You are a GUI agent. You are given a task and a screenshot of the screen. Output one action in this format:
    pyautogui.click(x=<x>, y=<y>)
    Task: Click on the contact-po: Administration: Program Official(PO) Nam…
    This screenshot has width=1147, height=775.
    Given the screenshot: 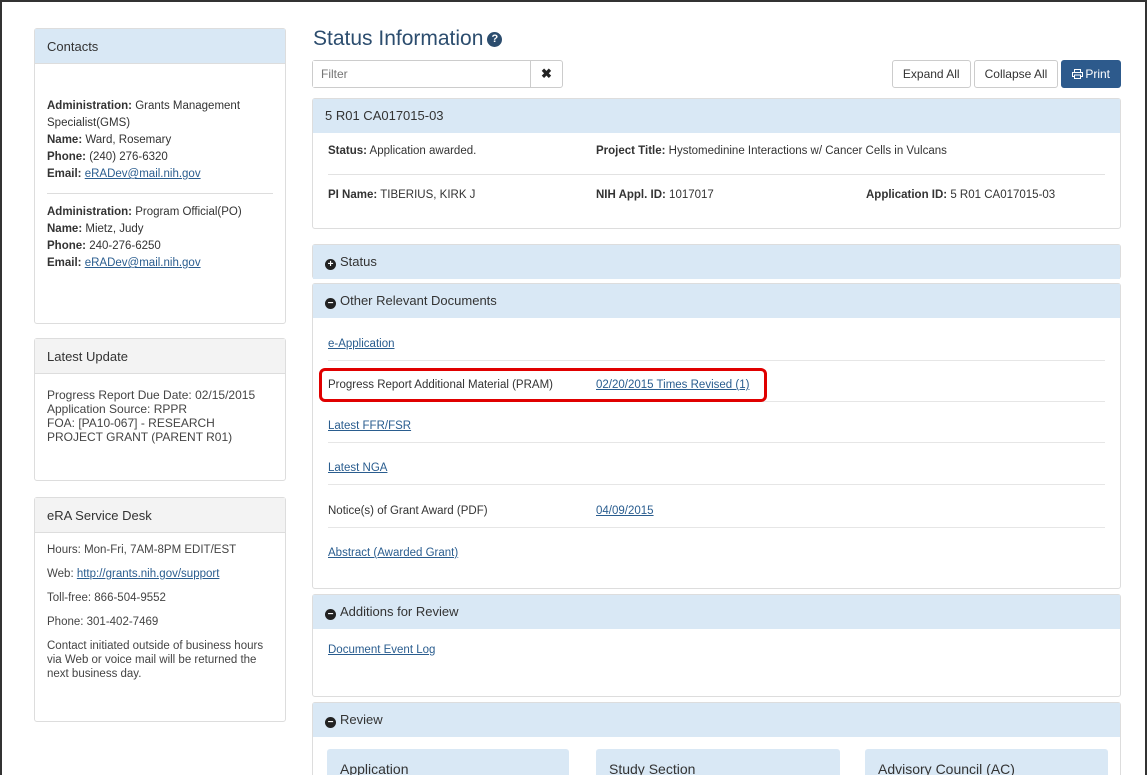 What is the action you would take?
    pyautogui.click(x=160, y=238)
    